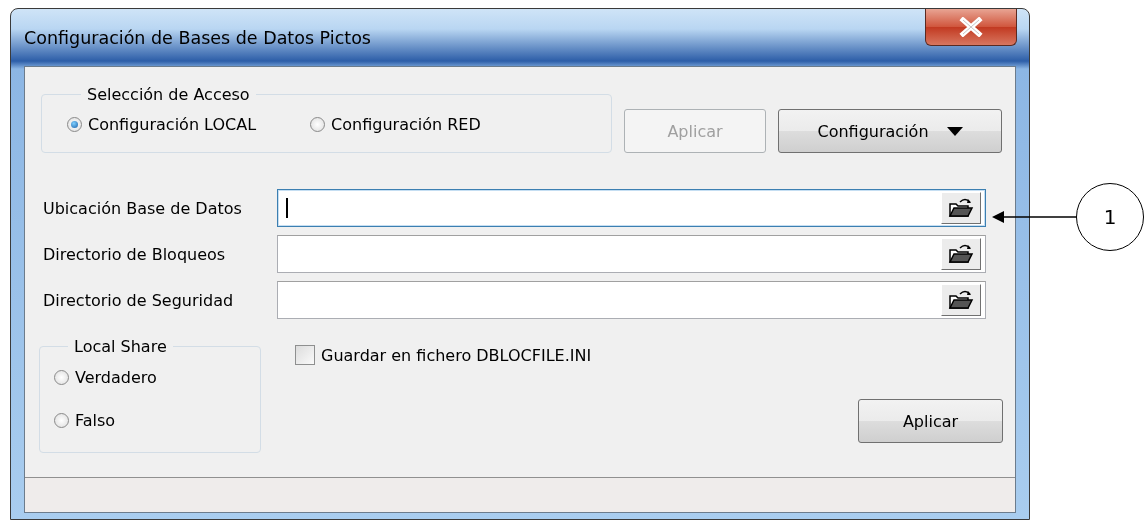  What do you see at coordinates (954, 131) in the screenshot?
I see `caret-icon` at bounding box center [954, 131].